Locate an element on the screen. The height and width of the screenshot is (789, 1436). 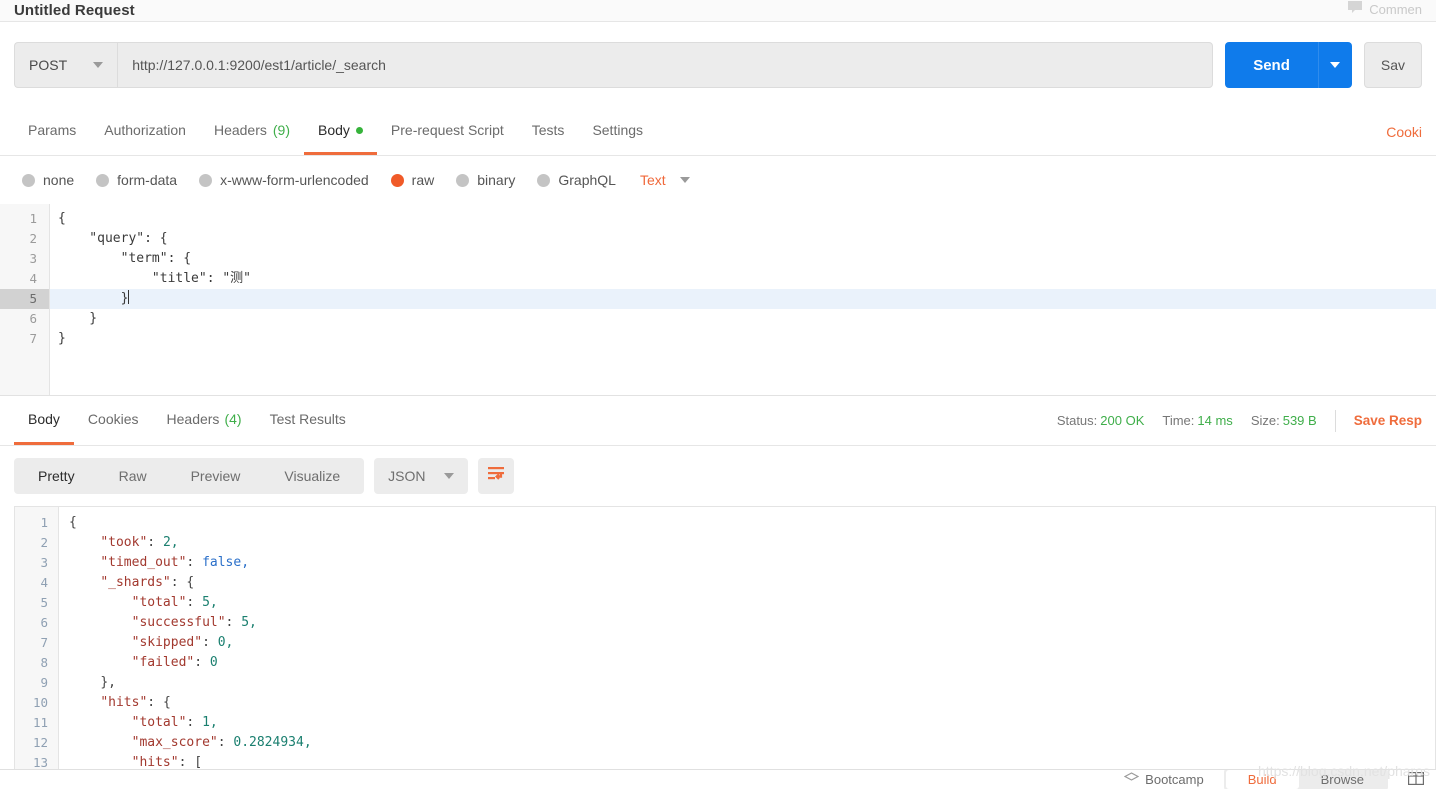
time-badge: Time: 14 ms is located at coordinates (1197, 420).